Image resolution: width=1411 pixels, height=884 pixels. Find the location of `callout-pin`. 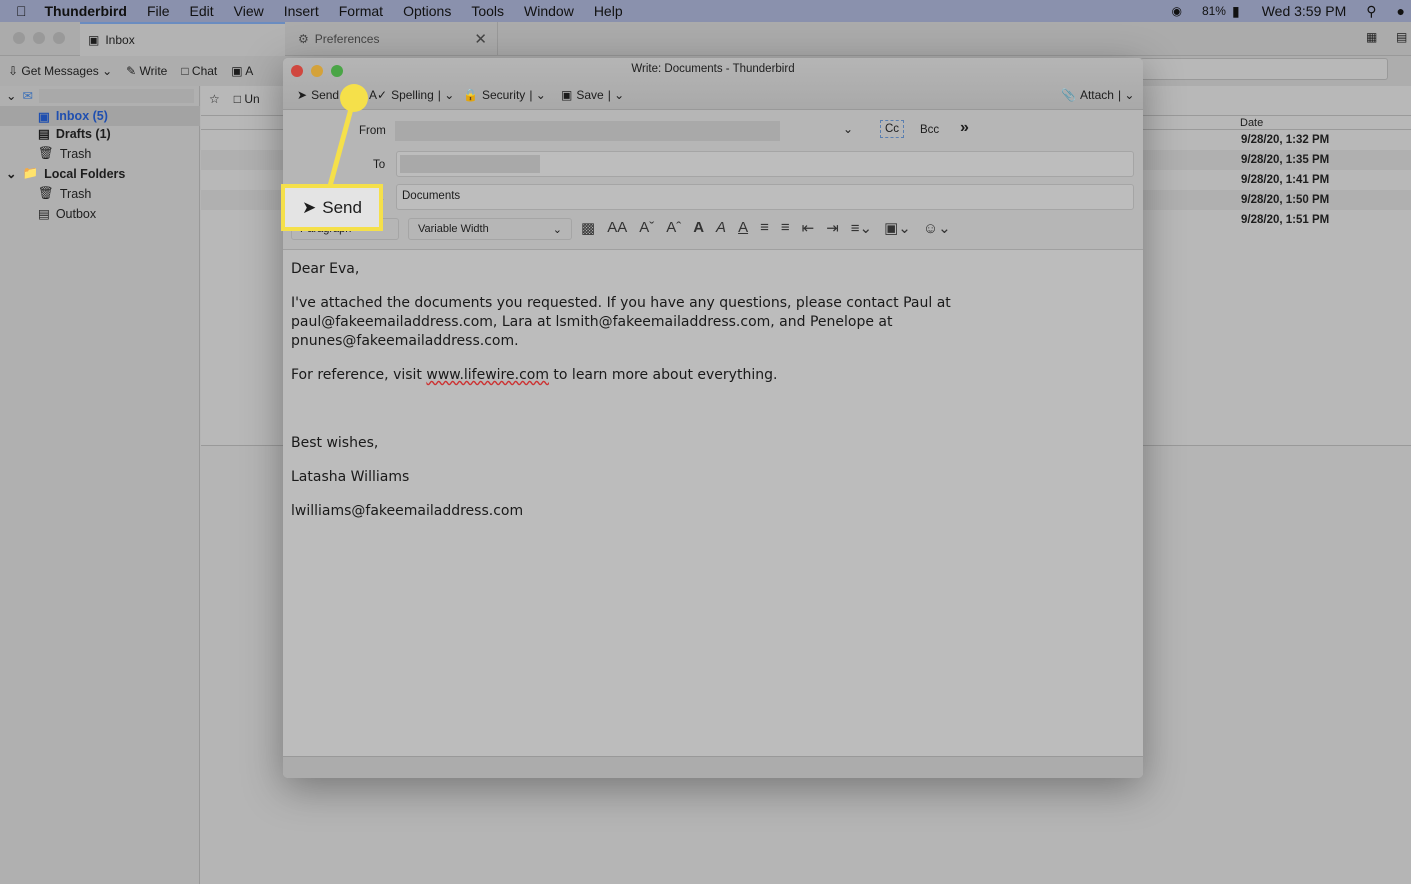

callout-pin is located at coordinates (354, 98).